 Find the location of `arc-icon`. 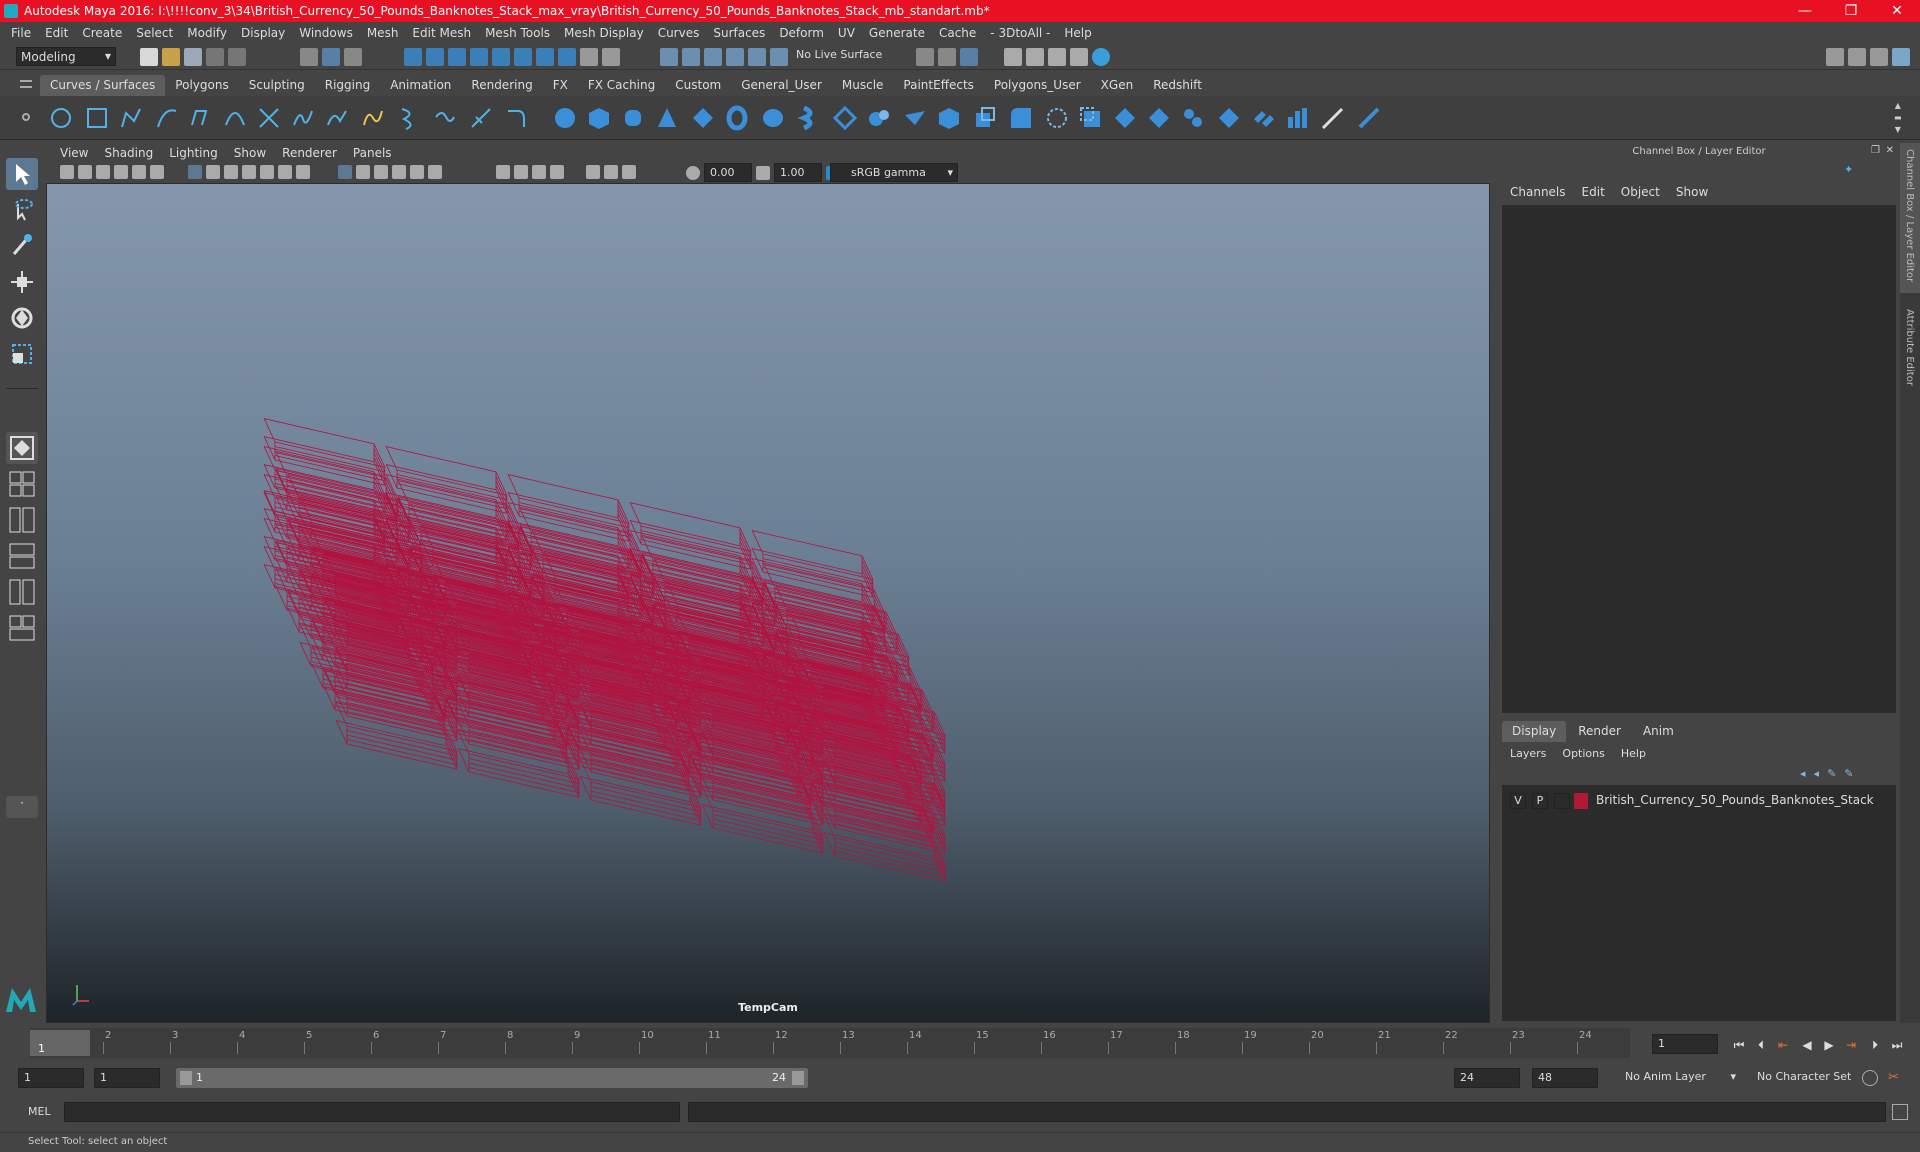

arc-icon is located at coordinates (235, 118).